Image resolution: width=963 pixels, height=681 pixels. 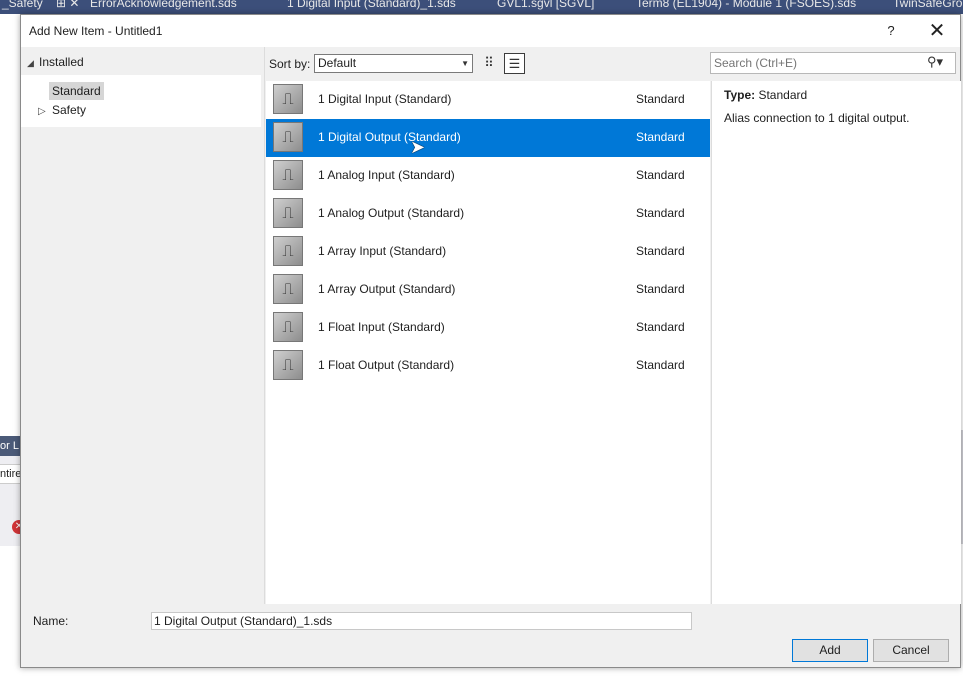 I want to click on template-item-name: 1 Analog Input (Standard), so click(x=386, y=175).